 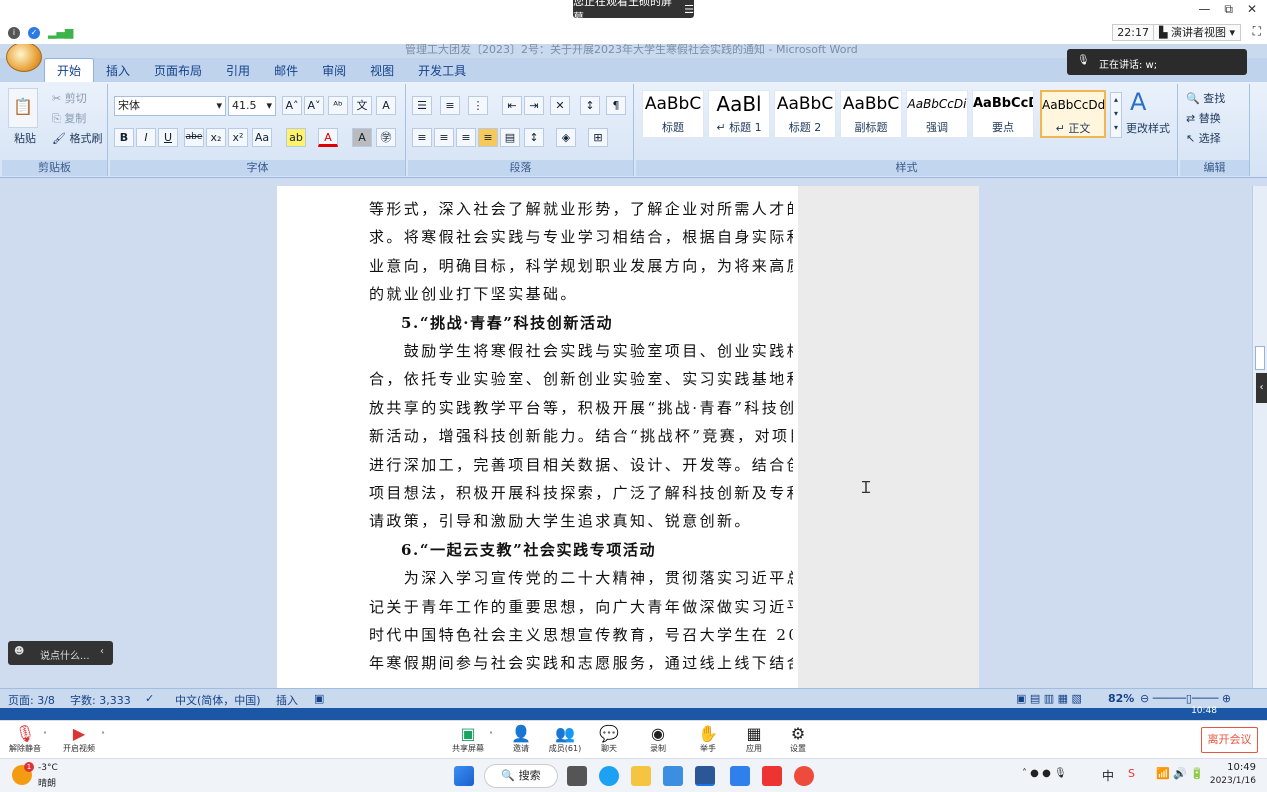 I want to click on presenter-view-button: ▙ 演讲者视图 ▾, so click(x=1197, y=32).